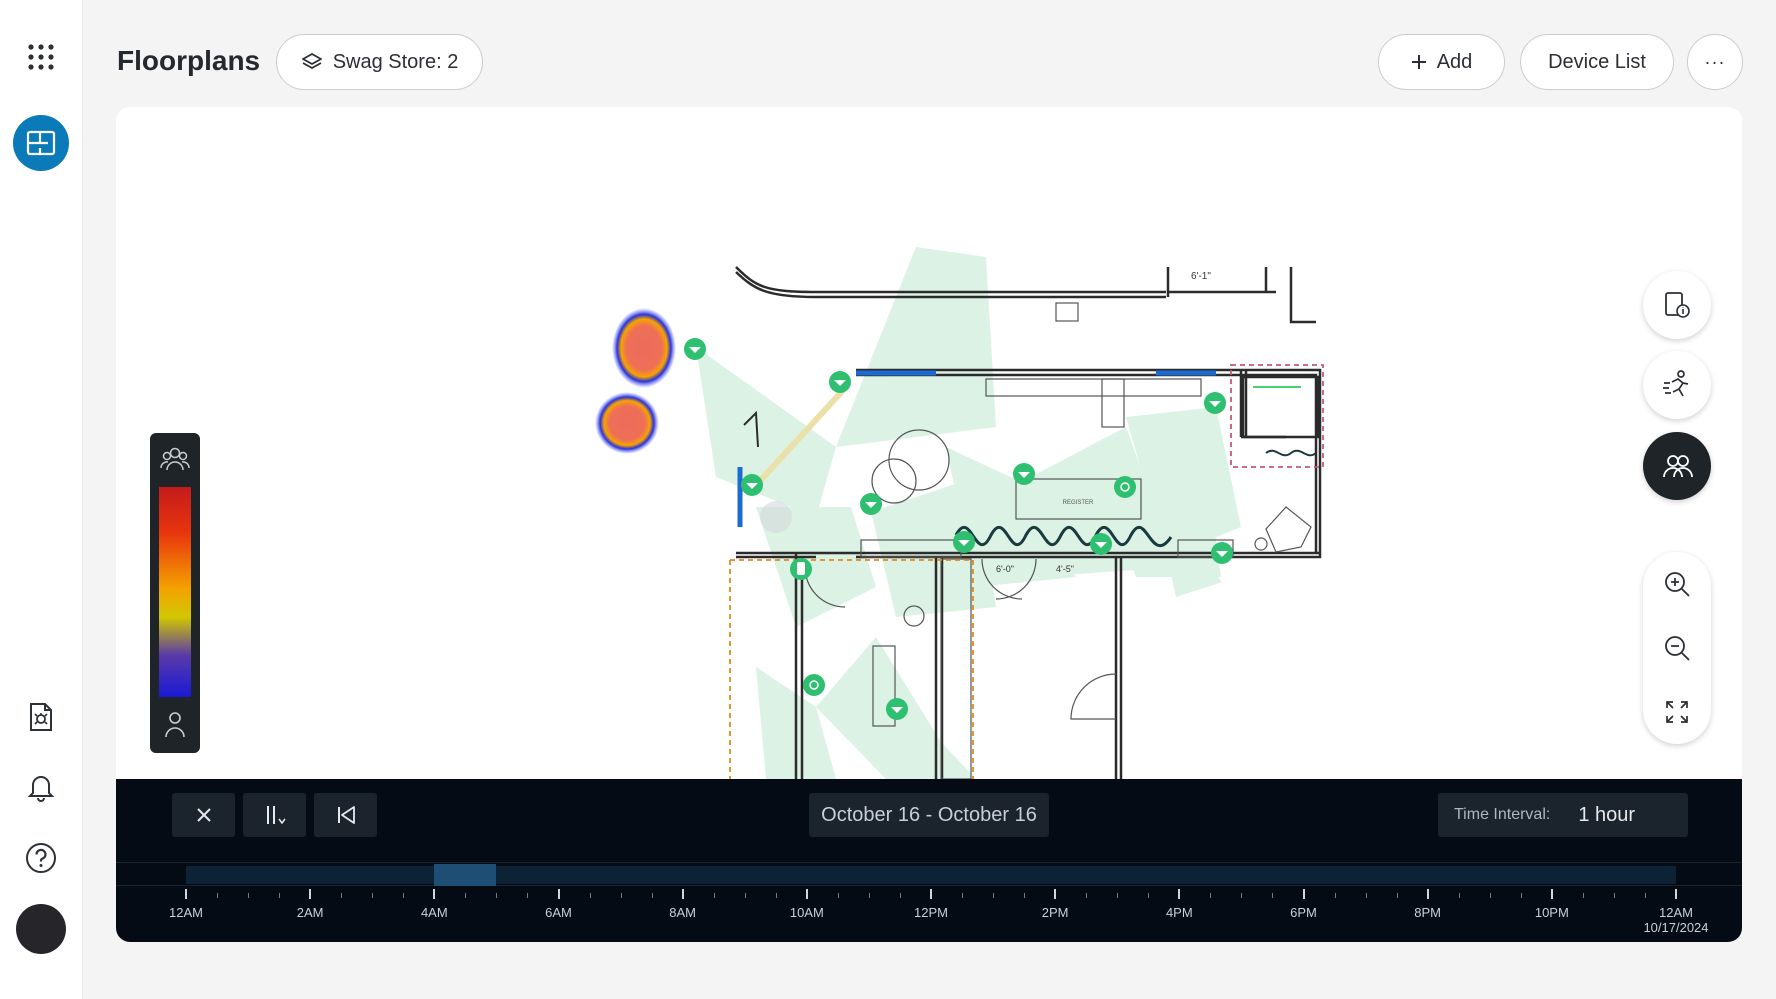  What do you see at coordinates (41, 858) in the screenshot?
I see `help-icon` at bounding box center [41, 858].